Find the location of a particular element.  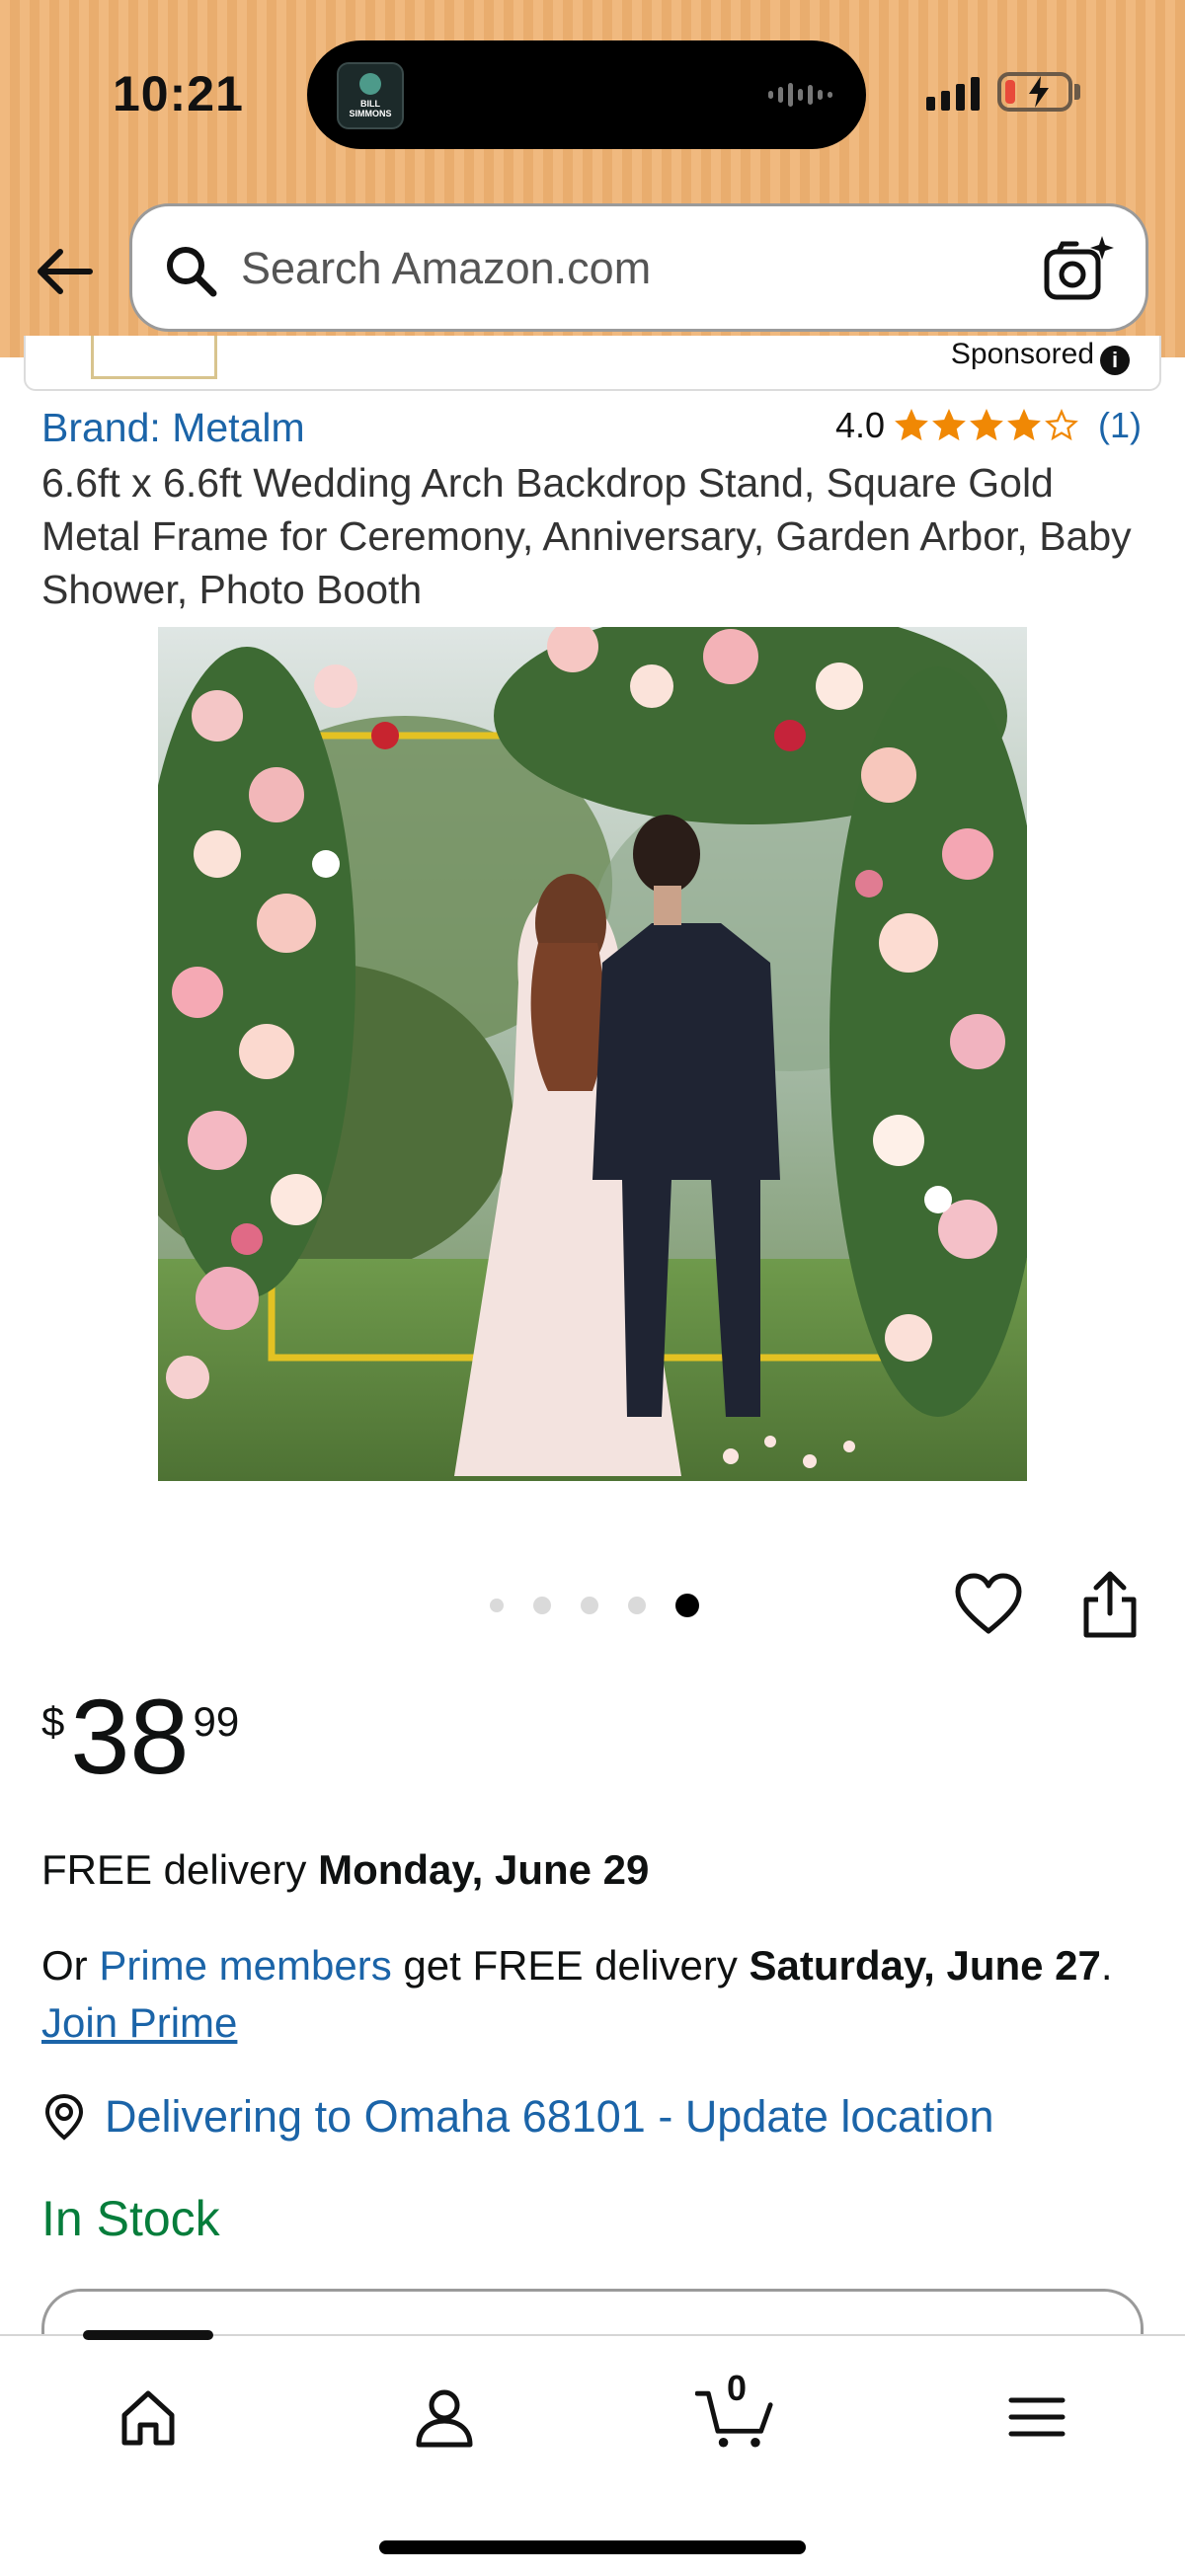

tab-menu is located at coordinates (1036, 2417).